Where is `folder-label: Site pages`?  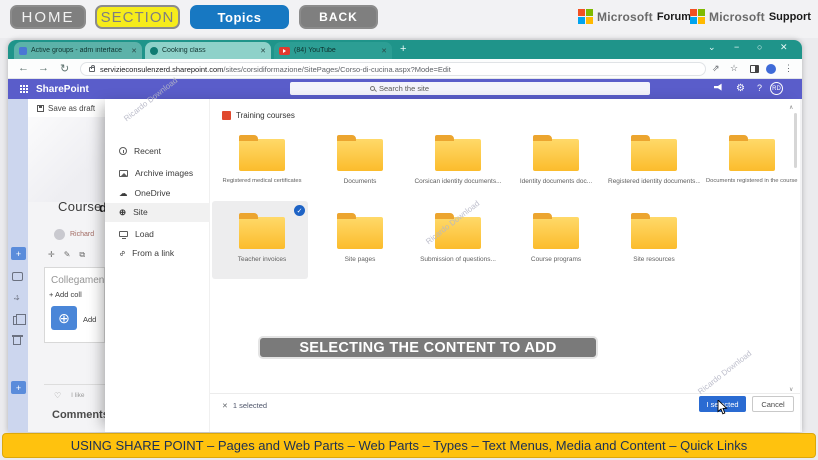 folder-label: Site pages is located at coordinates (360, 259).